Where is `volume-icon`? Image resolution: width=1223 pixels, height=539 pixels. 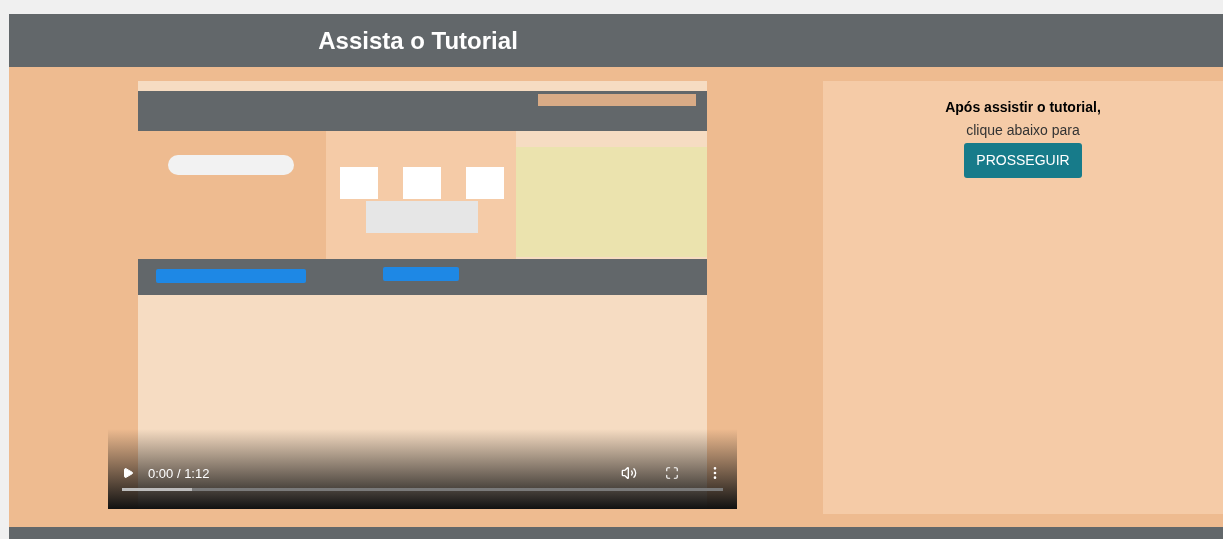
volume-icon is located at coordinates (629, 473).